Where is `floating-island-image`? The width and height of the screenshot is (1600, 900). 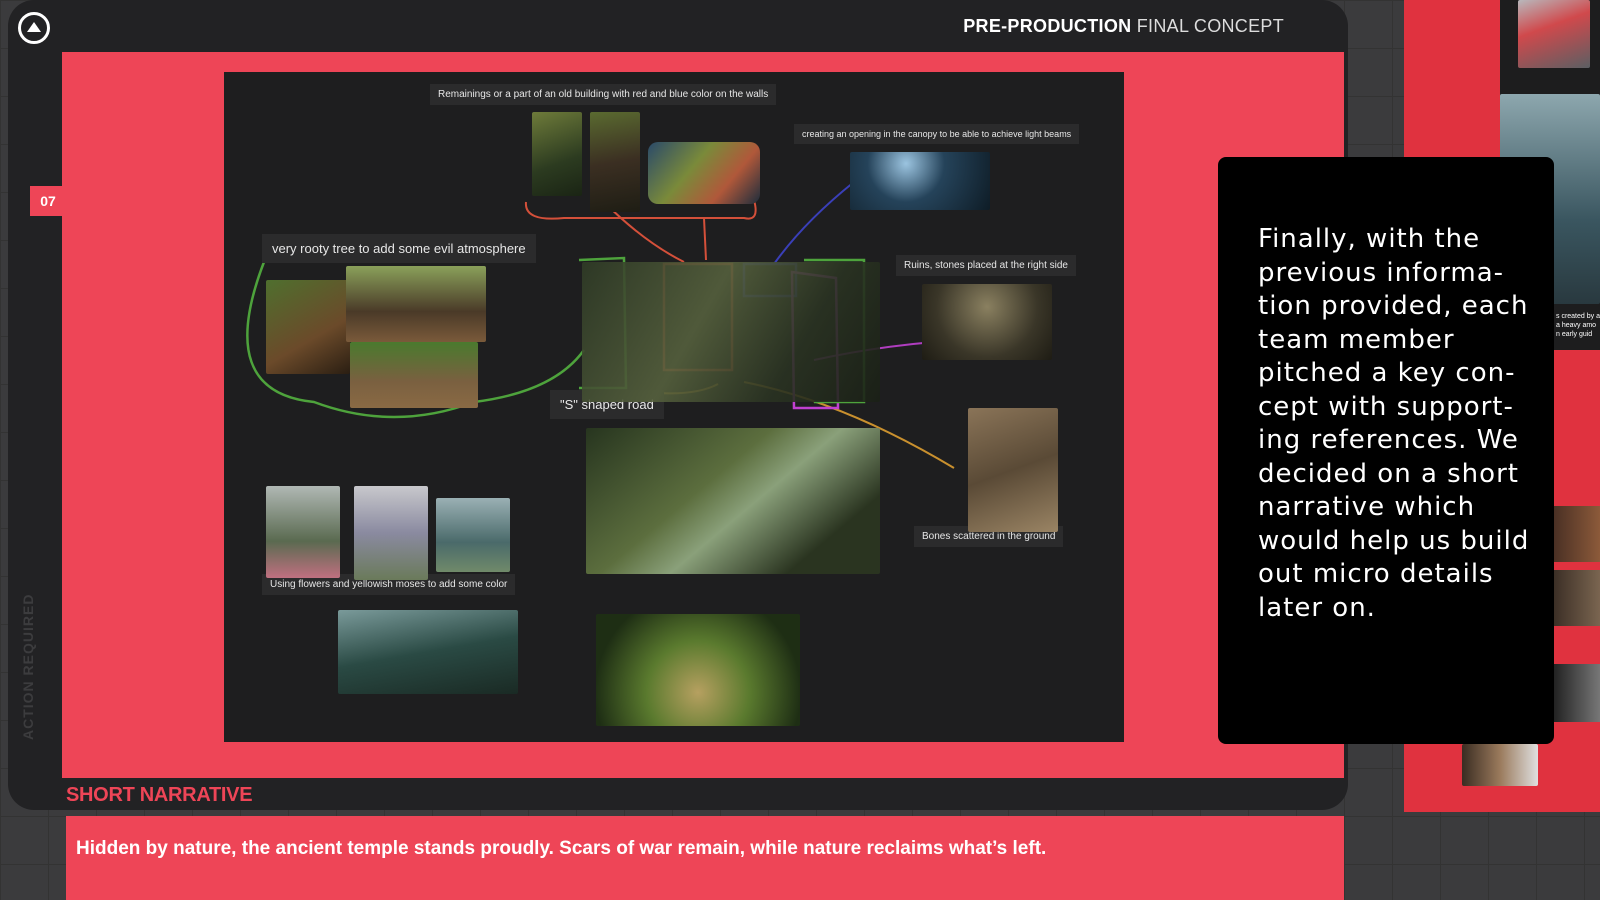 floating-island-image is located at coordinates (704, 173).